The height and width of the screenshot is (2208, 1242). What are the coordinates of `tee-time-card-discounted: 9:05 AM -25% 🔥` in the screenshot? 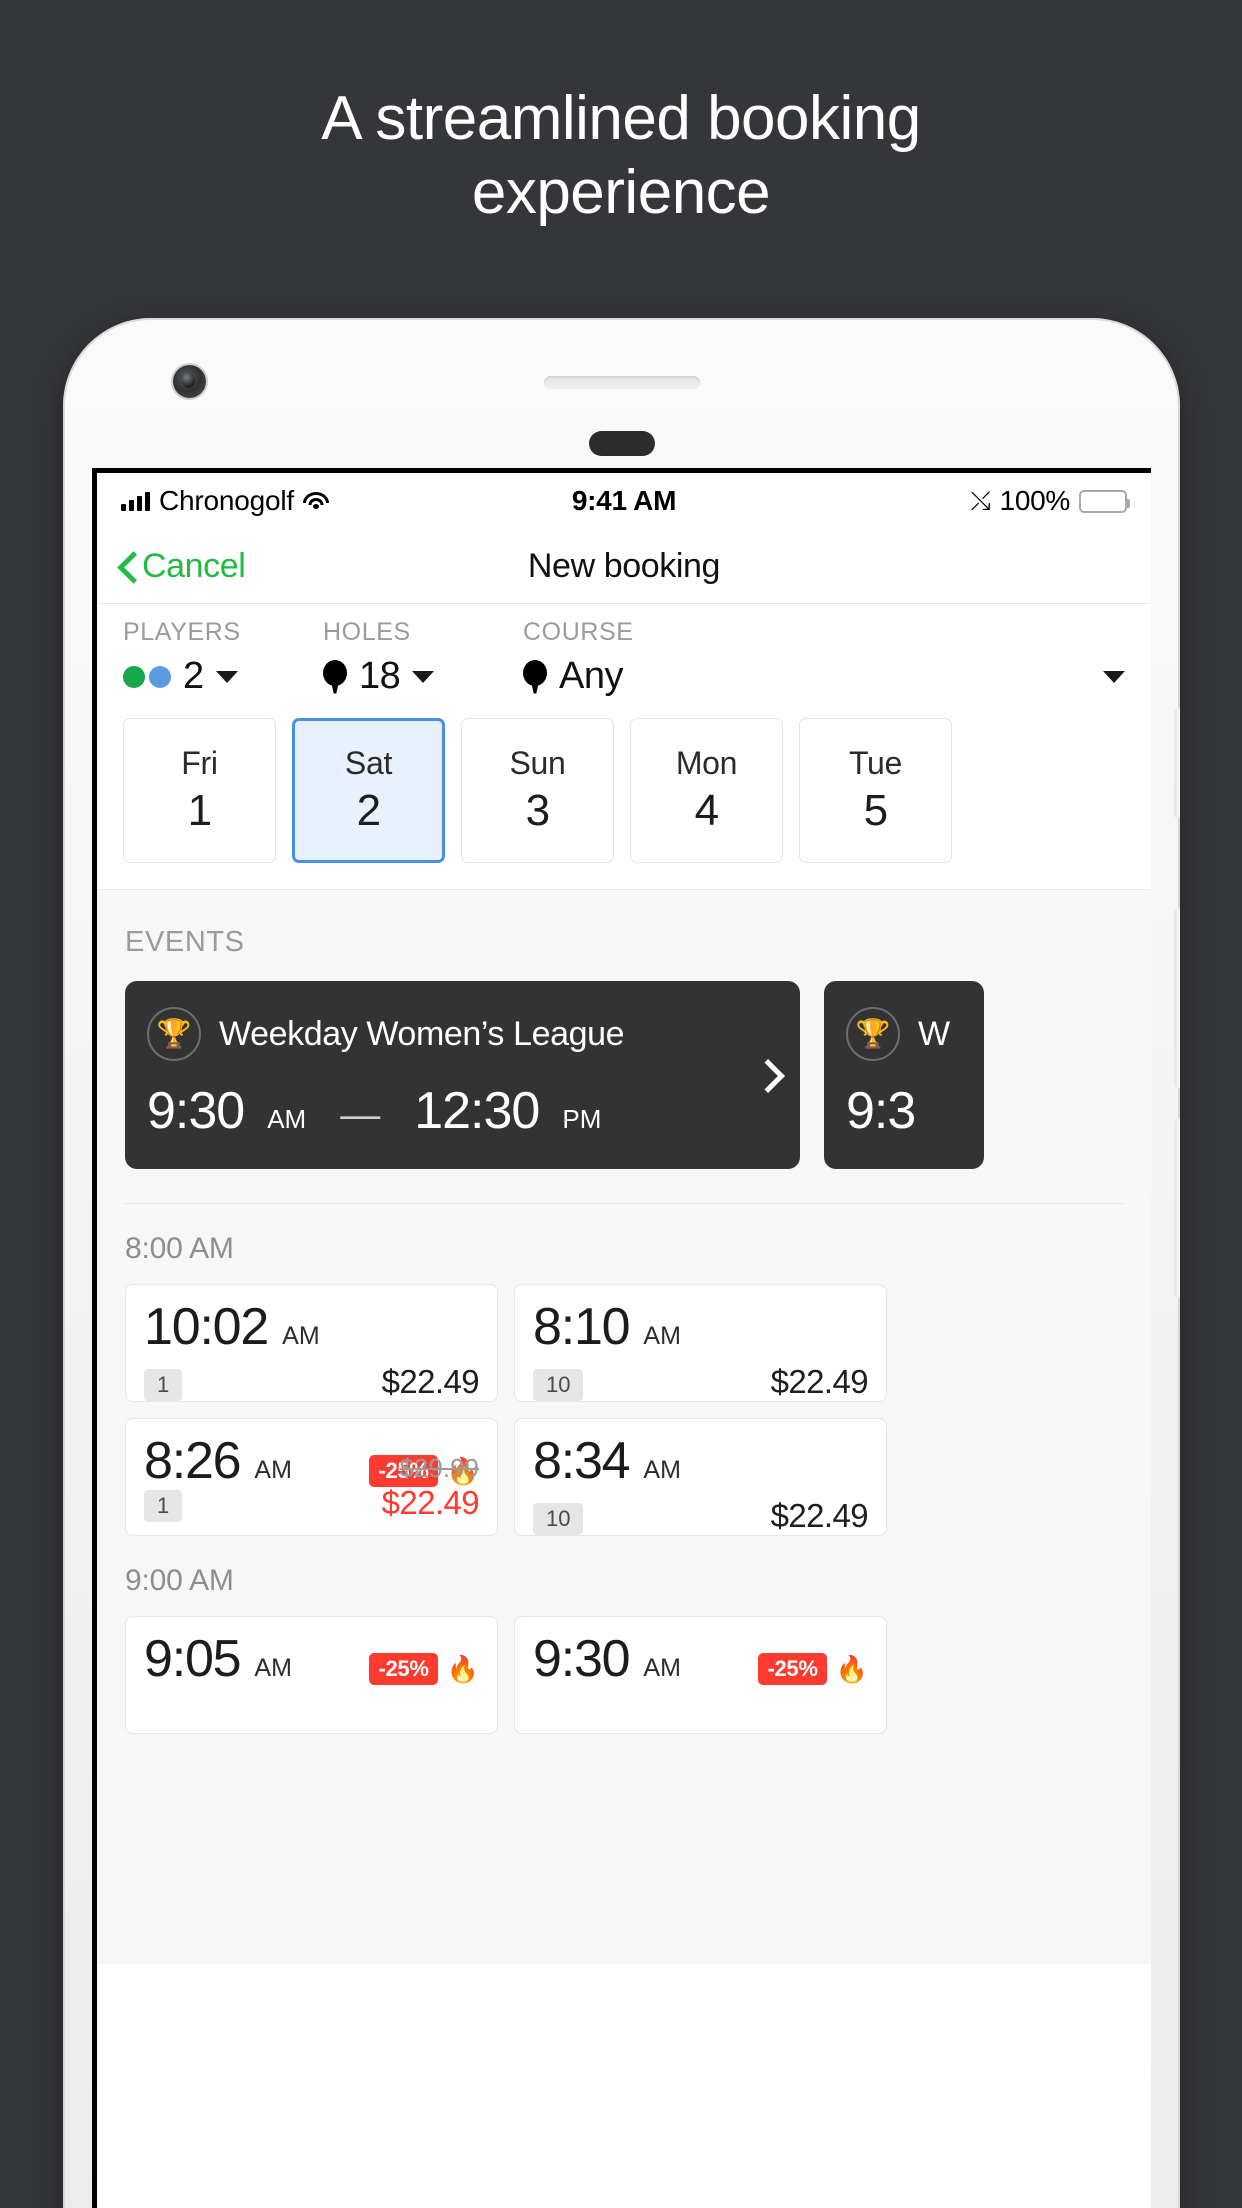 It's located at (311, 1675).